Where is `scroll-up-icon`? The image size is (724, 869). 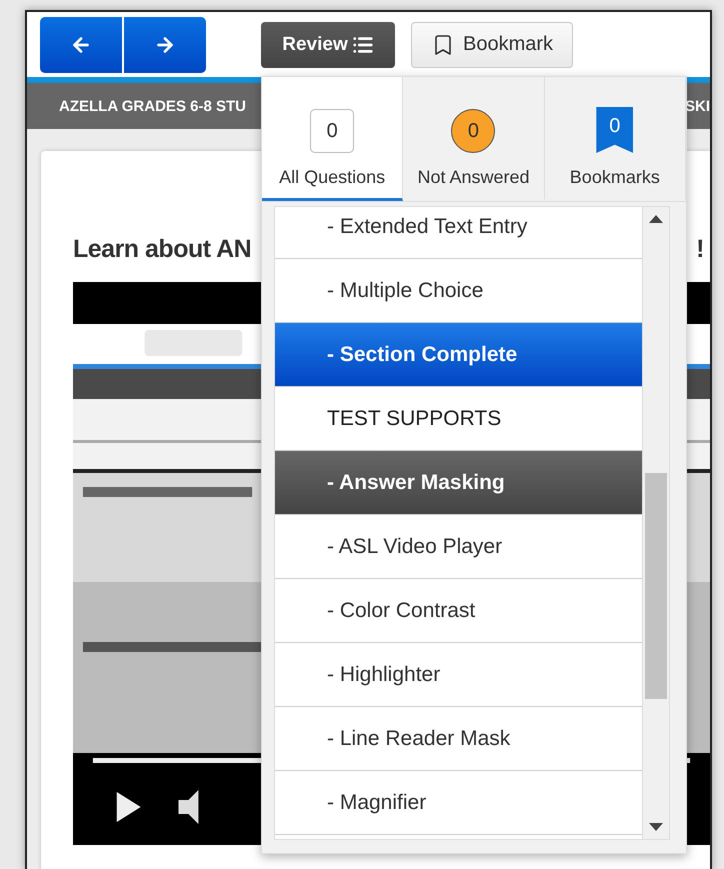
scroll-up-icon is located at coordinates (656, 219).